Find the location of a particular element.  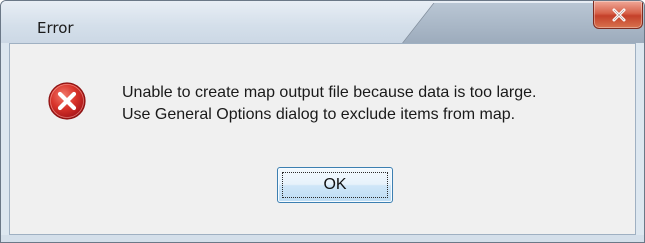

close-button is located at coordinates (618, 15).